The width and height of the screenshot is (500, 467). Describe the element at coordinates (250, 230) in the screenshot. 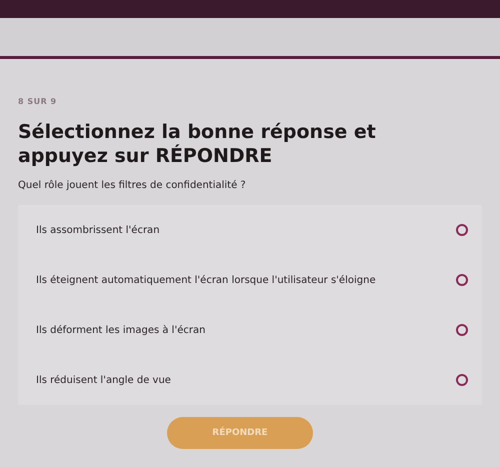

I see `answer-option: Ils assombrissent l'écran` at that location.